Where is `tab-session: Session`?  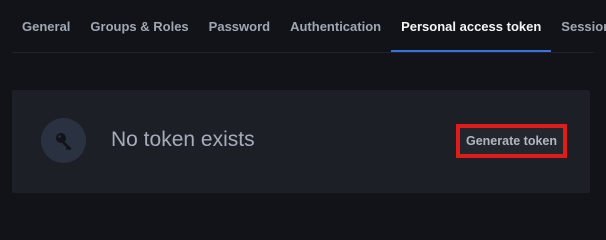
tab-session: Session is located at coordinates (578, 26).